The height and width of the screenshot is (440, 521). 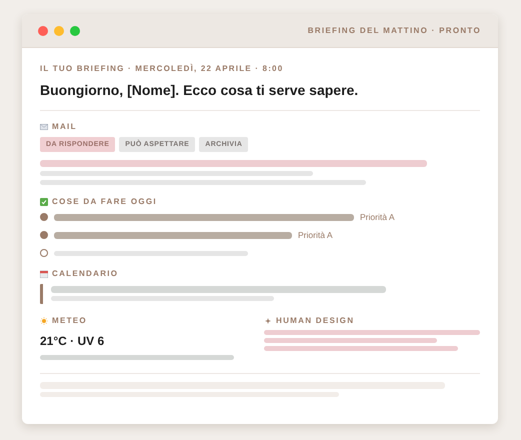 I want to click on greeting-heading: Buongiorno, [Nome]. Ecco cosa ti serve sapere., so click(x=200, y=90).